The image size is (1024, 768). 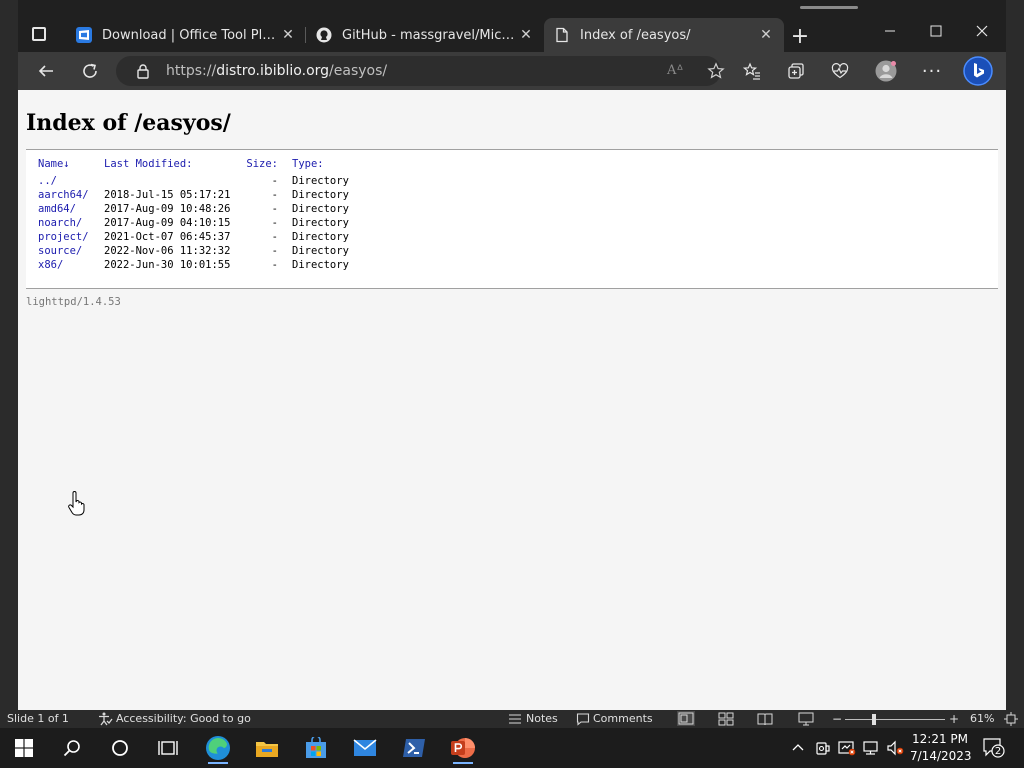 I want to click on collections-icon, so click(x=796, y=71).